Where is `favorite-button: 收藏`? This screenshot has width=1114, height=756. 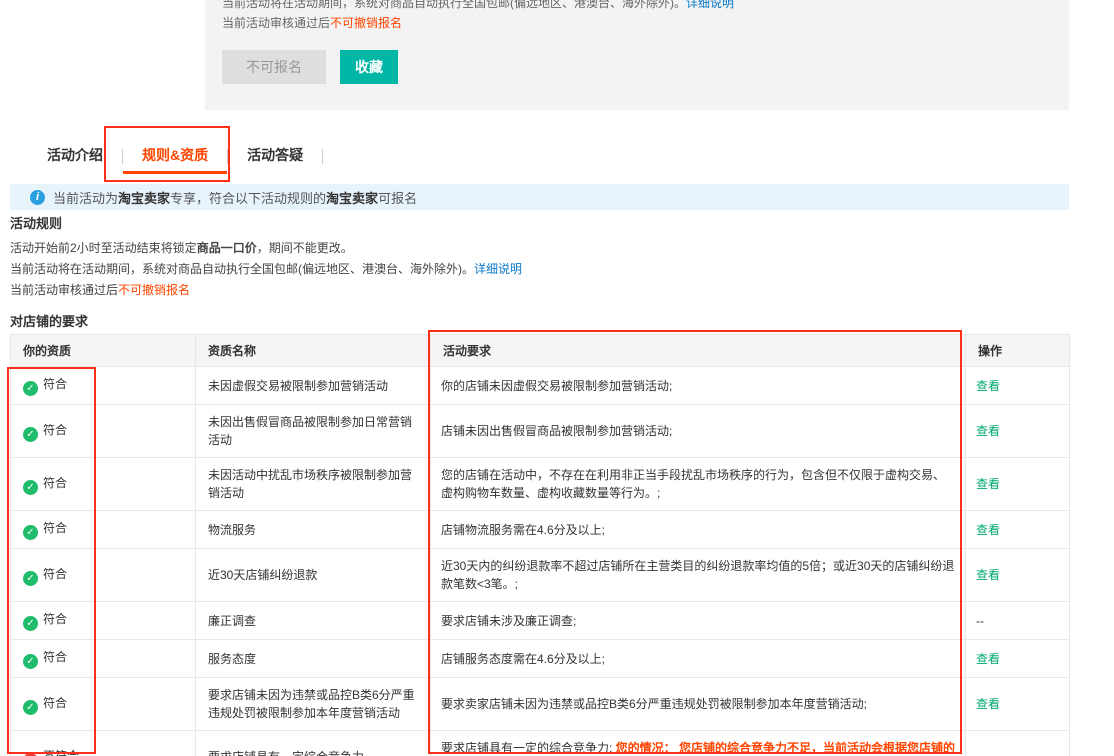 favorite-button: 收藏 is located at coordinates (369, 67).